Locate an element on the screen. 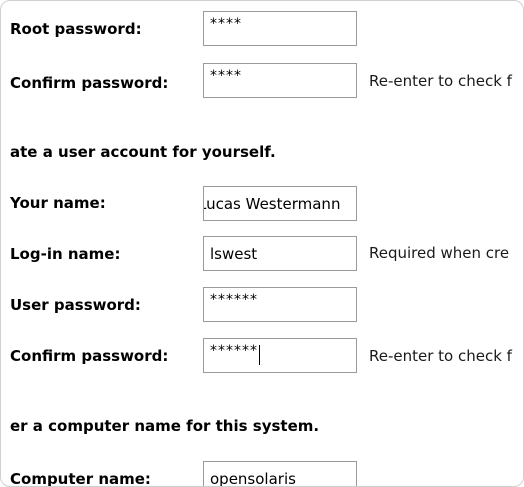  your-name-field: Lucas Westermann is located at coordinates (280, 203).